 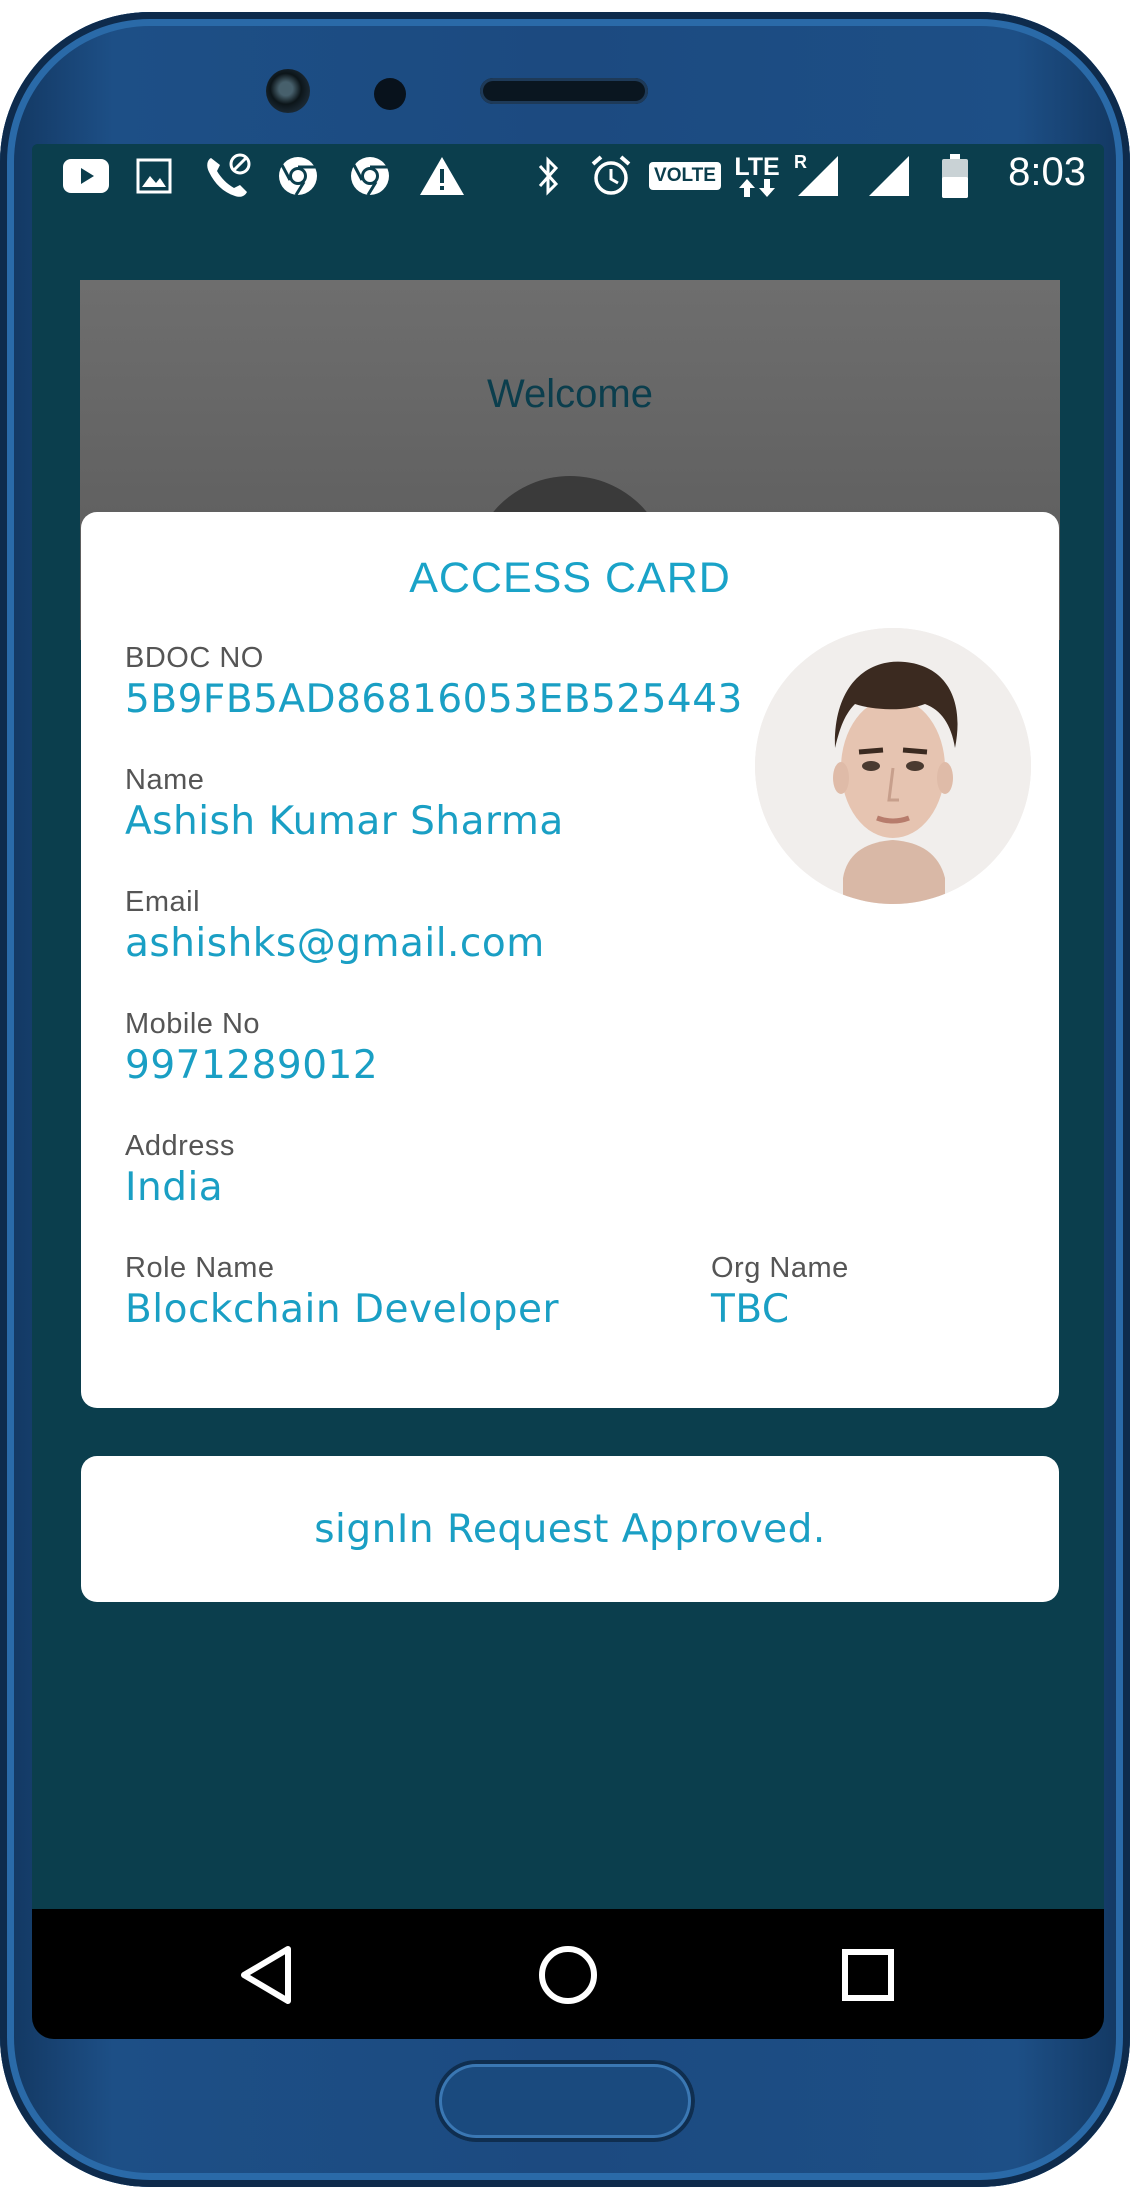 What do you see at coordinates (86, 176) in the screenshot?
I see `youtube-icon` at bounding box center [86, 176].